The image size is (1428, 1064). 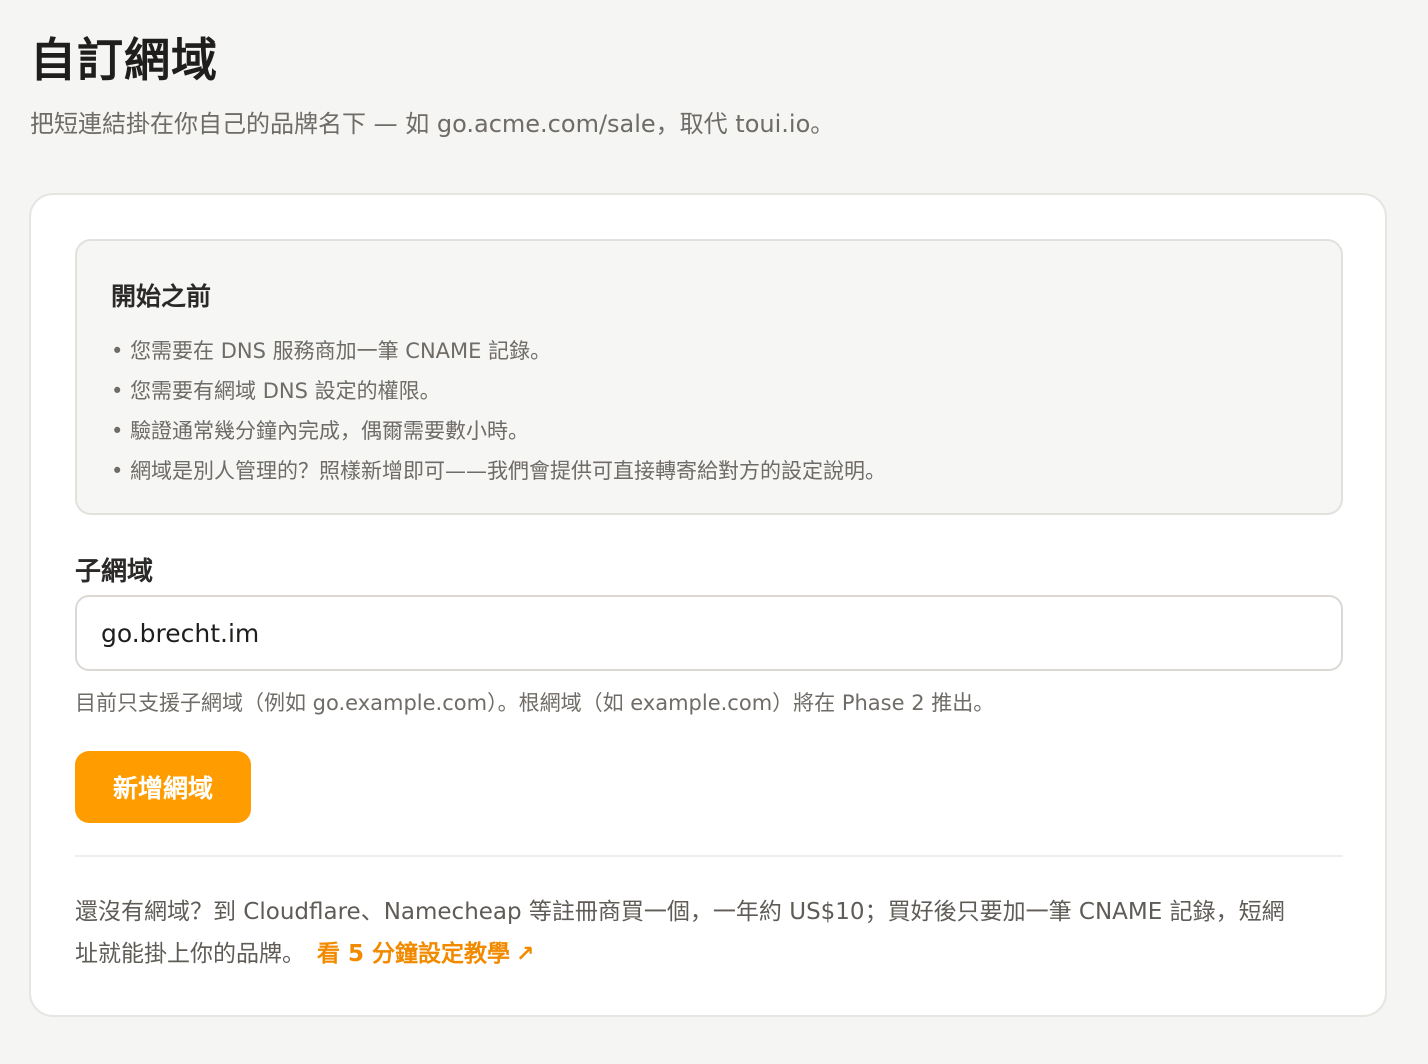 What do you see at coordinates (709, 351) in the screenshot?
I see `info-item: 您需要在 DNS 服務商加一筆 CNAME 記錄。` at bounding box center [709, 351].